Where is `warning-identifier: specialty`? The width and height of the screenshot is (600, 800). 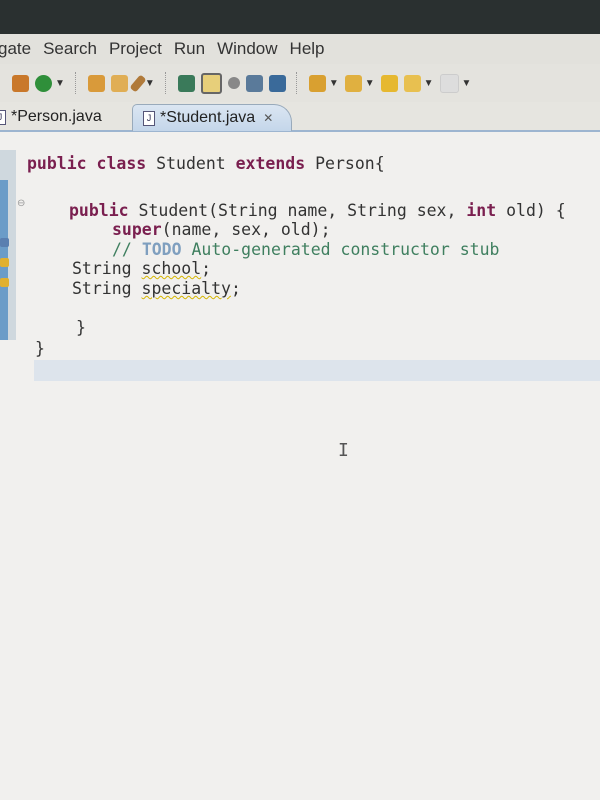 warning-identifier: specialty is located at coordinates (186, 288).